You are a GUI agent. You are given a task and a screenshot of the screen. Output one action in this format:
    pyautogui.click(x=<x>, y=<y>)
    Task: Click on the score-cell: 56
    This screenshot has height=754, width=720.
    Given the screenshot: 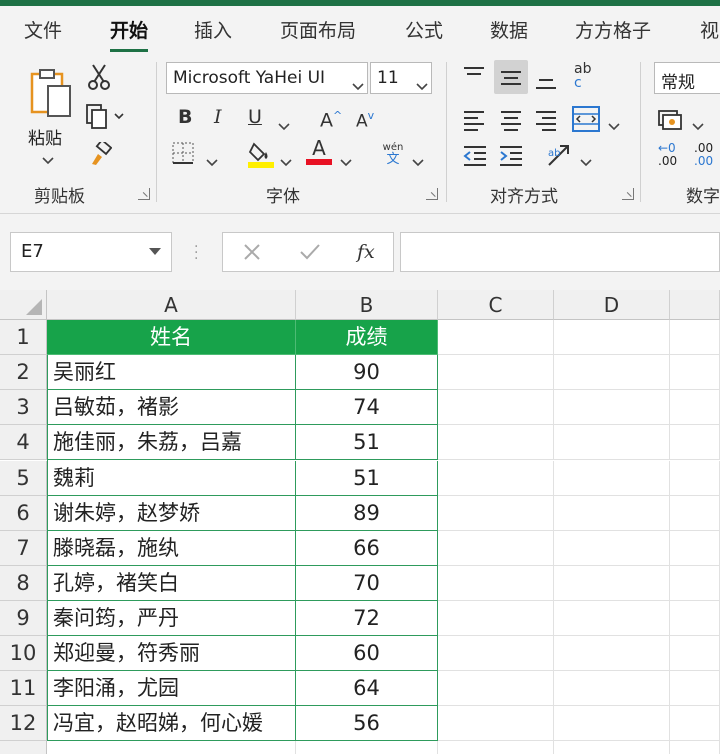 What is the action you would take?
    pyautogui.click(x=367, y=723)
    